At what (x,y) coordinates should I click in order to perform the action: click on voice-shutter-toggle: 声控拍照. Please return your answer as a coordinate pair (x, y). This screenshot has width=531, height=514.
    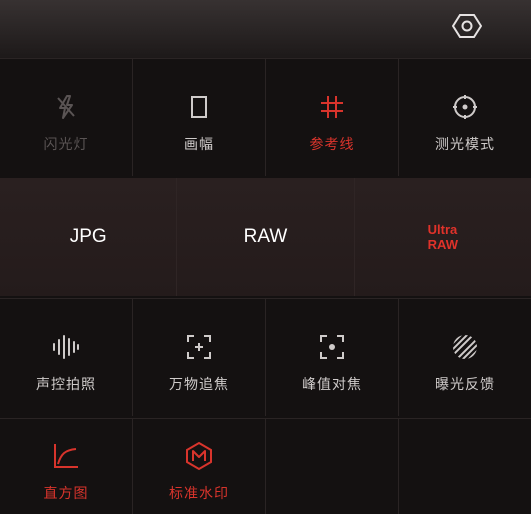
    Looking at the image, I should click on (66, 357).